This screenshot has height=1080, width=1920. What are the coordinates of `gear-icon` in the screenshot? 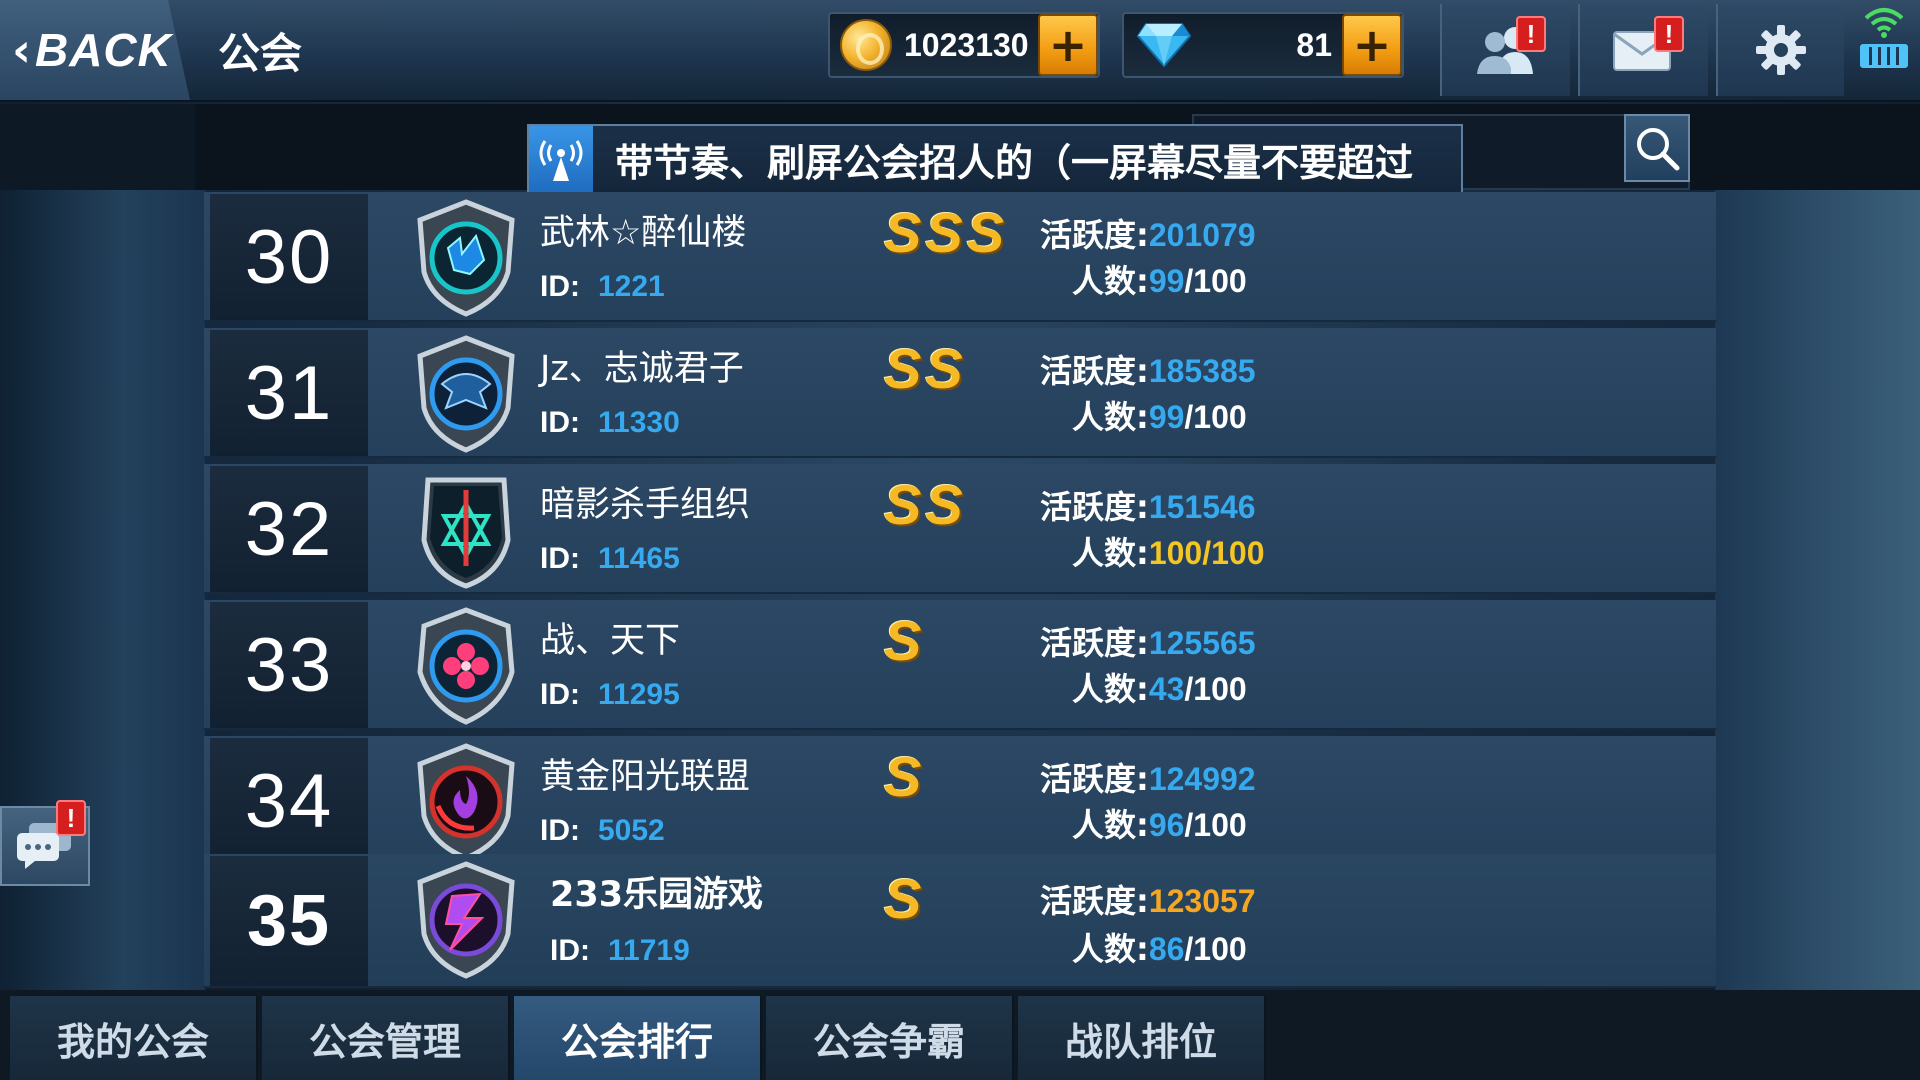 It's located at (1781, 50).